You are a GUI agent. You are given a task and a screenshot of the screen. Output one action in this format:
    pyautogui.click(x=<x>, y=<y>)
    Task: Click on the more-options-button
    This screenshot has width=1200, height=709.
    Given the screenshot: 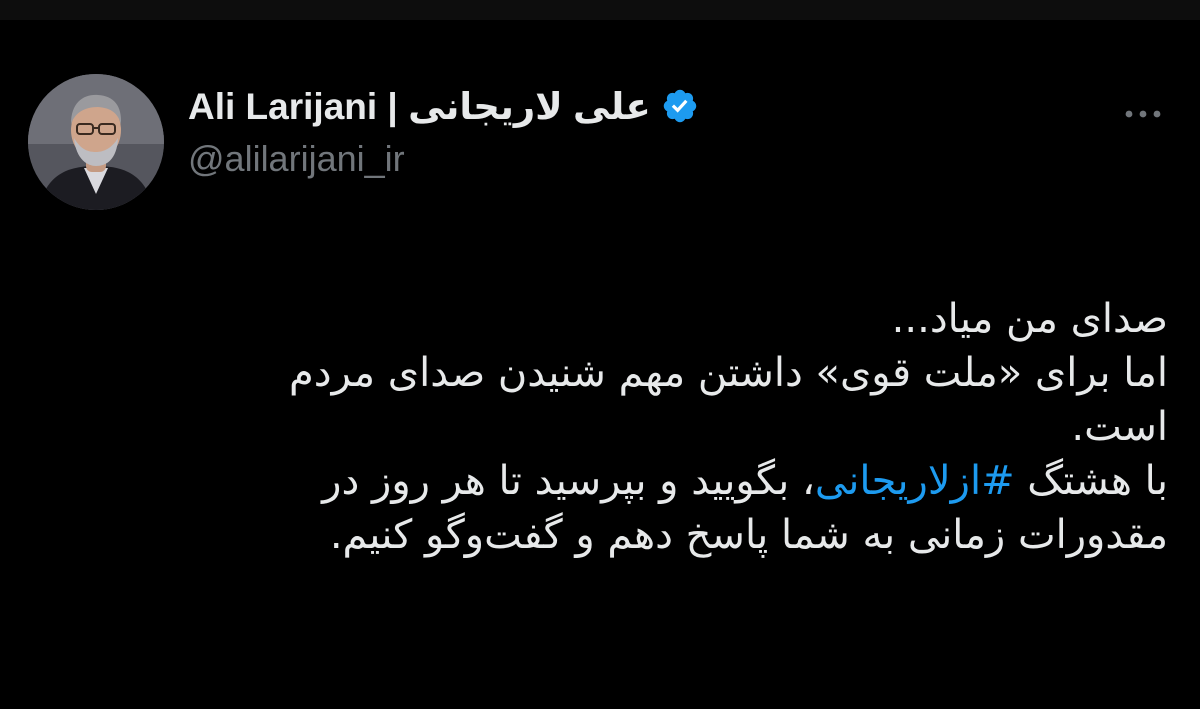 What is the action you would take?
    pyautogui.click(x=1143, y=114)
    